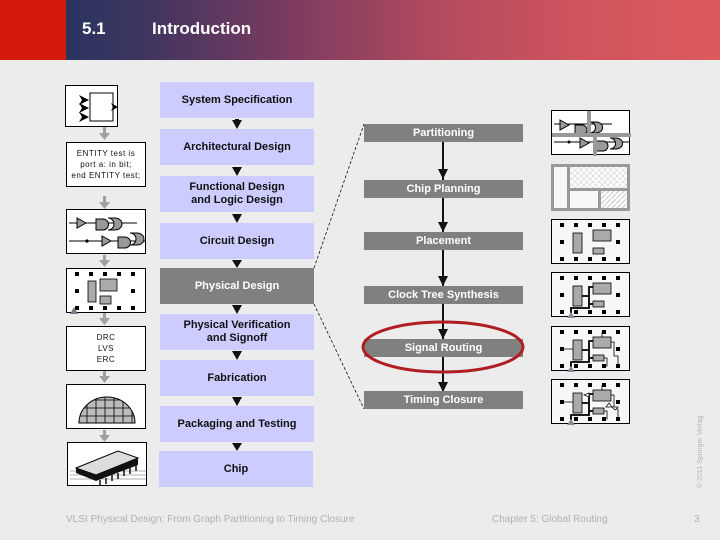 This screenshot has height=540, width=720. I want to click on verification-checks-box: DRC LVS ERC, so click(106, 348).